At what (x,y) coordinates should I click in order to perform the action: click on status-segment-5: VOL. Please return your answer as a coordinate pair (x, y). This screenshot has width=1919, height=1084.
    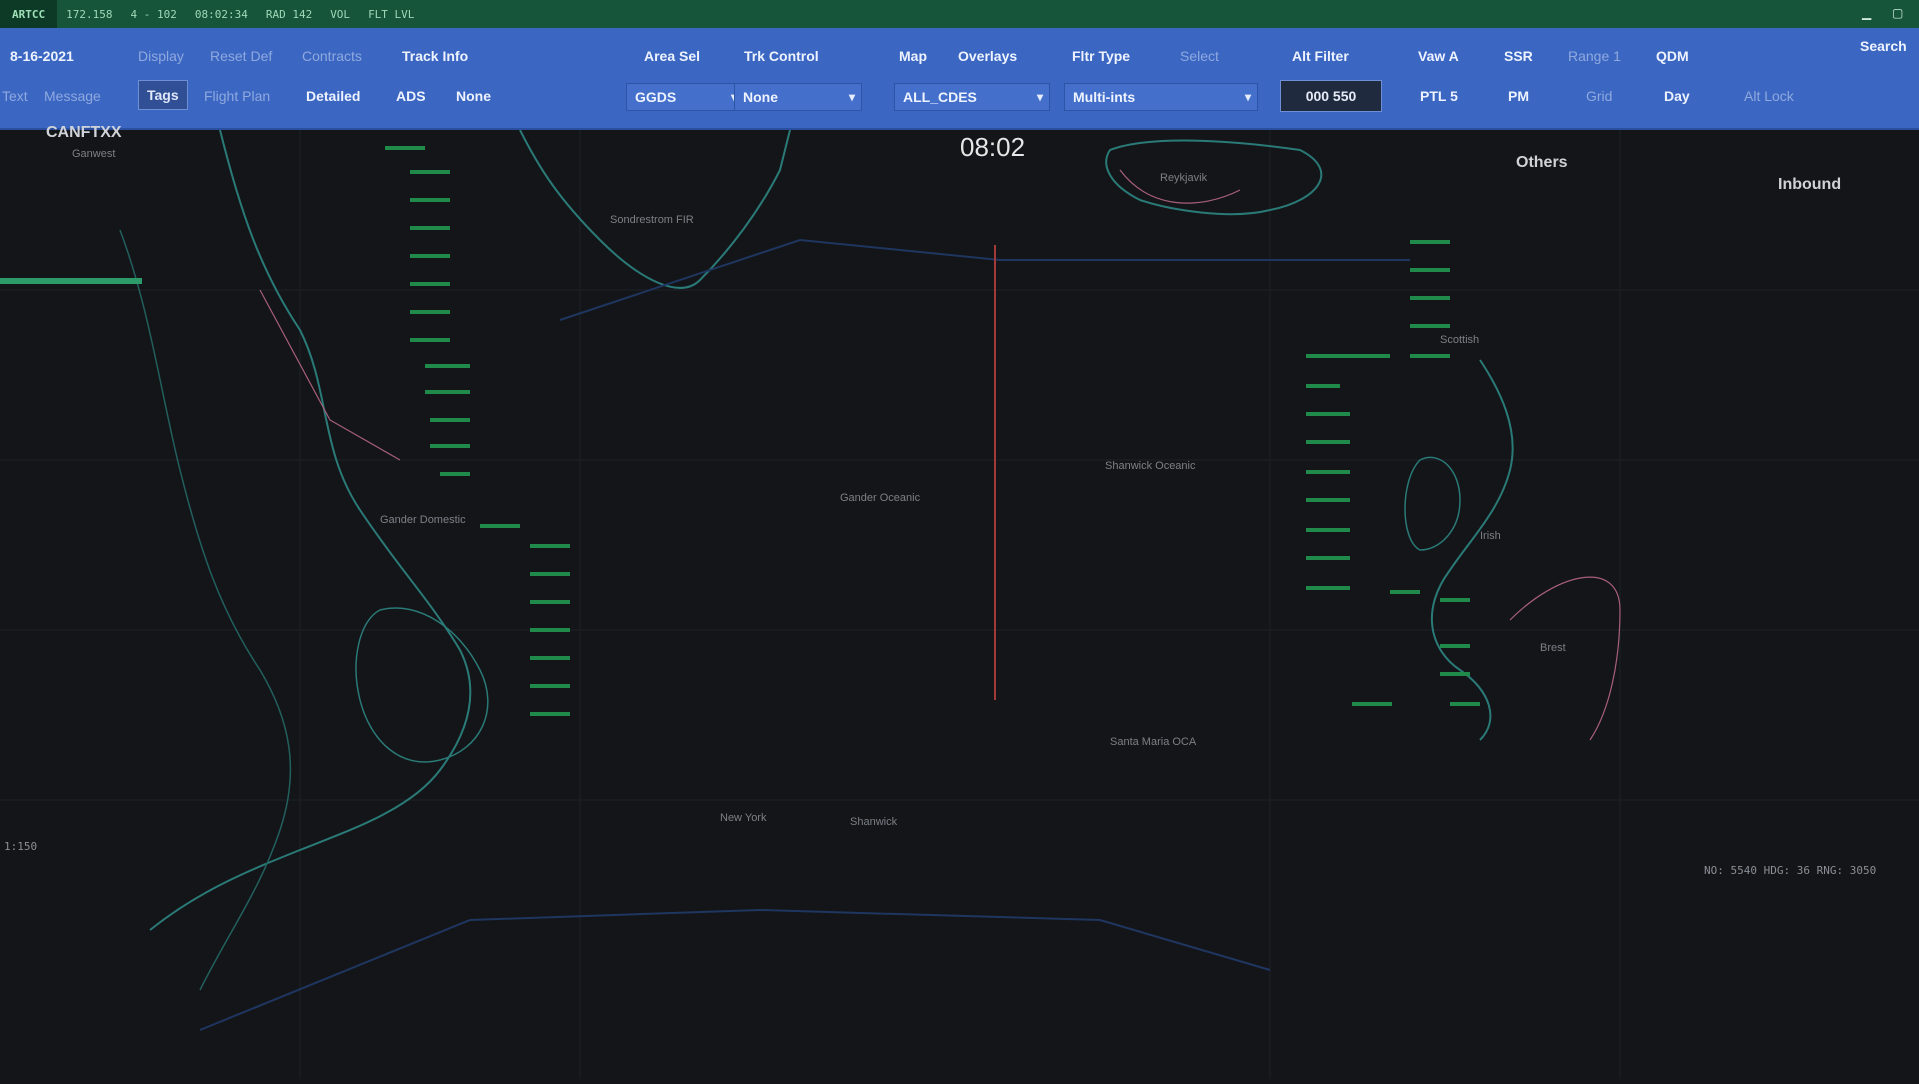
    Looking at the image, I should click on (340, 14).